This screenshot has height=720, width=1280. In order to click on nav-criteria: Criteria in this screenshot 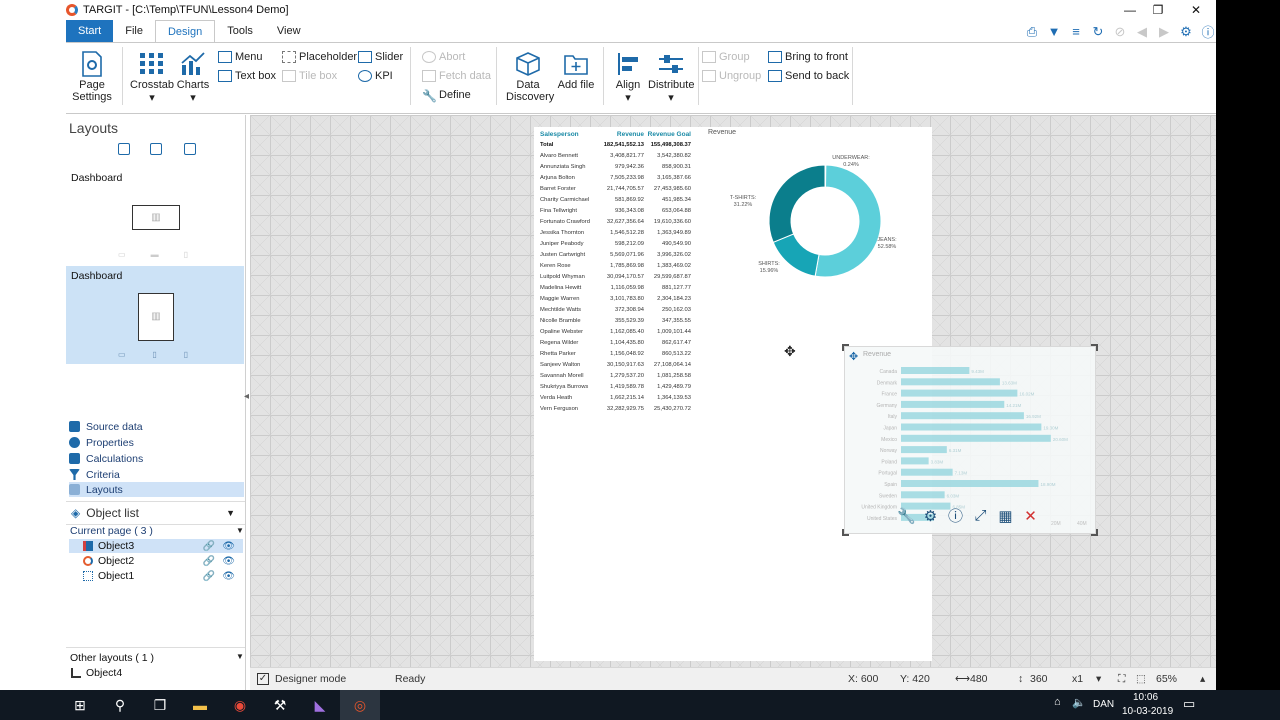, I will do `click(156, 474)`.